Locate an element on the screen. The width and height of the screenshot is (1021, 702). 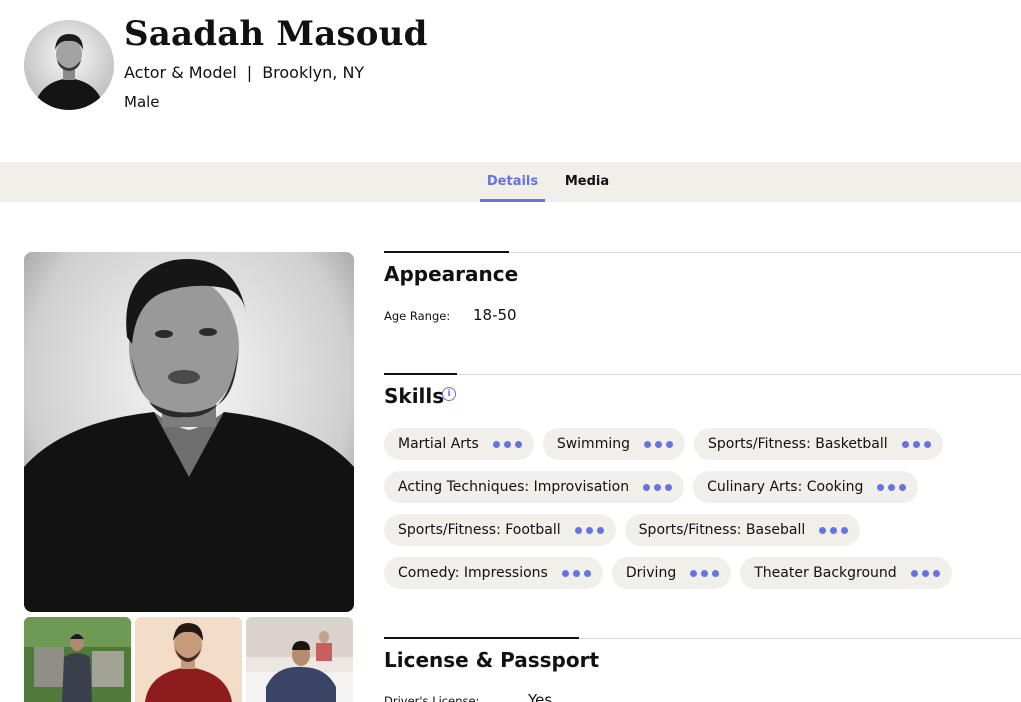
profile-location: Brooklyn, NY is located at coordinates (313, 72).